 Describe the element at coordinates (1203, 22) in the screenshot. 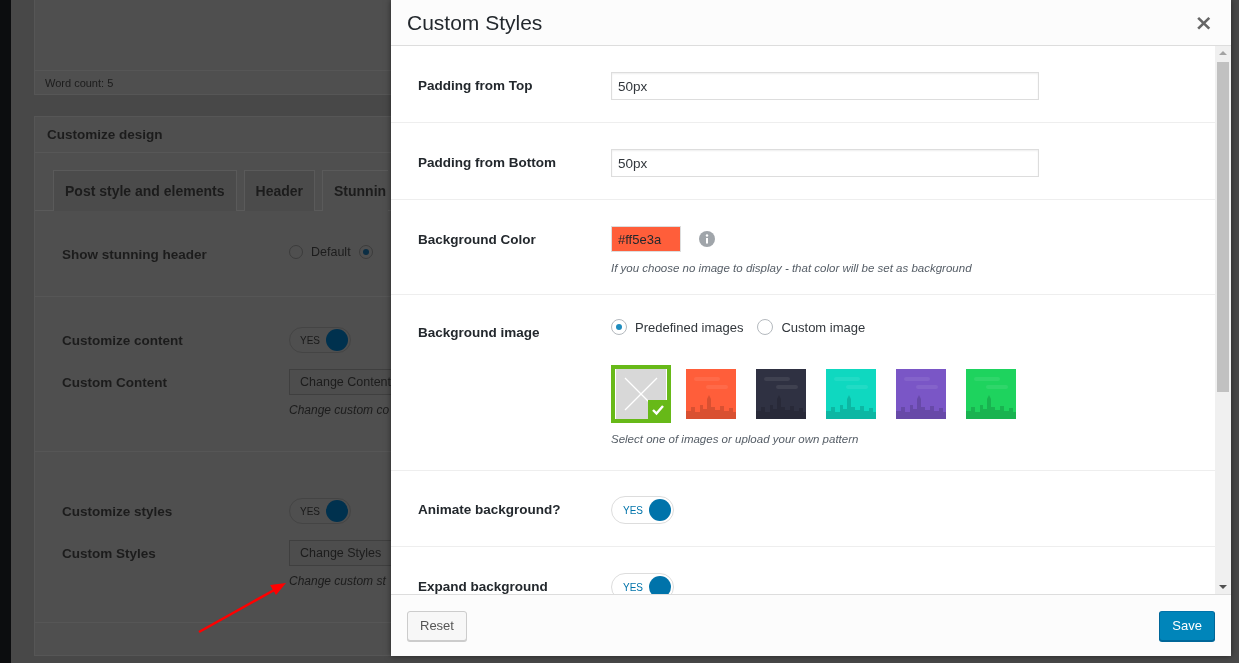

I see `close-button: ×` at that location.